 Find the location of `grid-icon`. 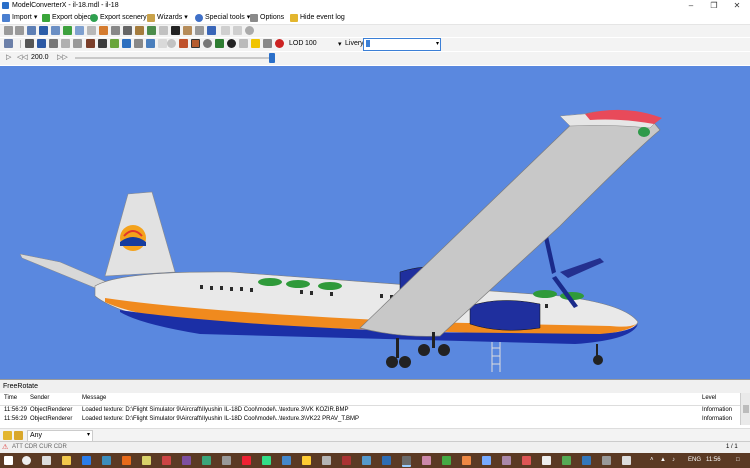

grid-icon is located at coordinates (91, 30).